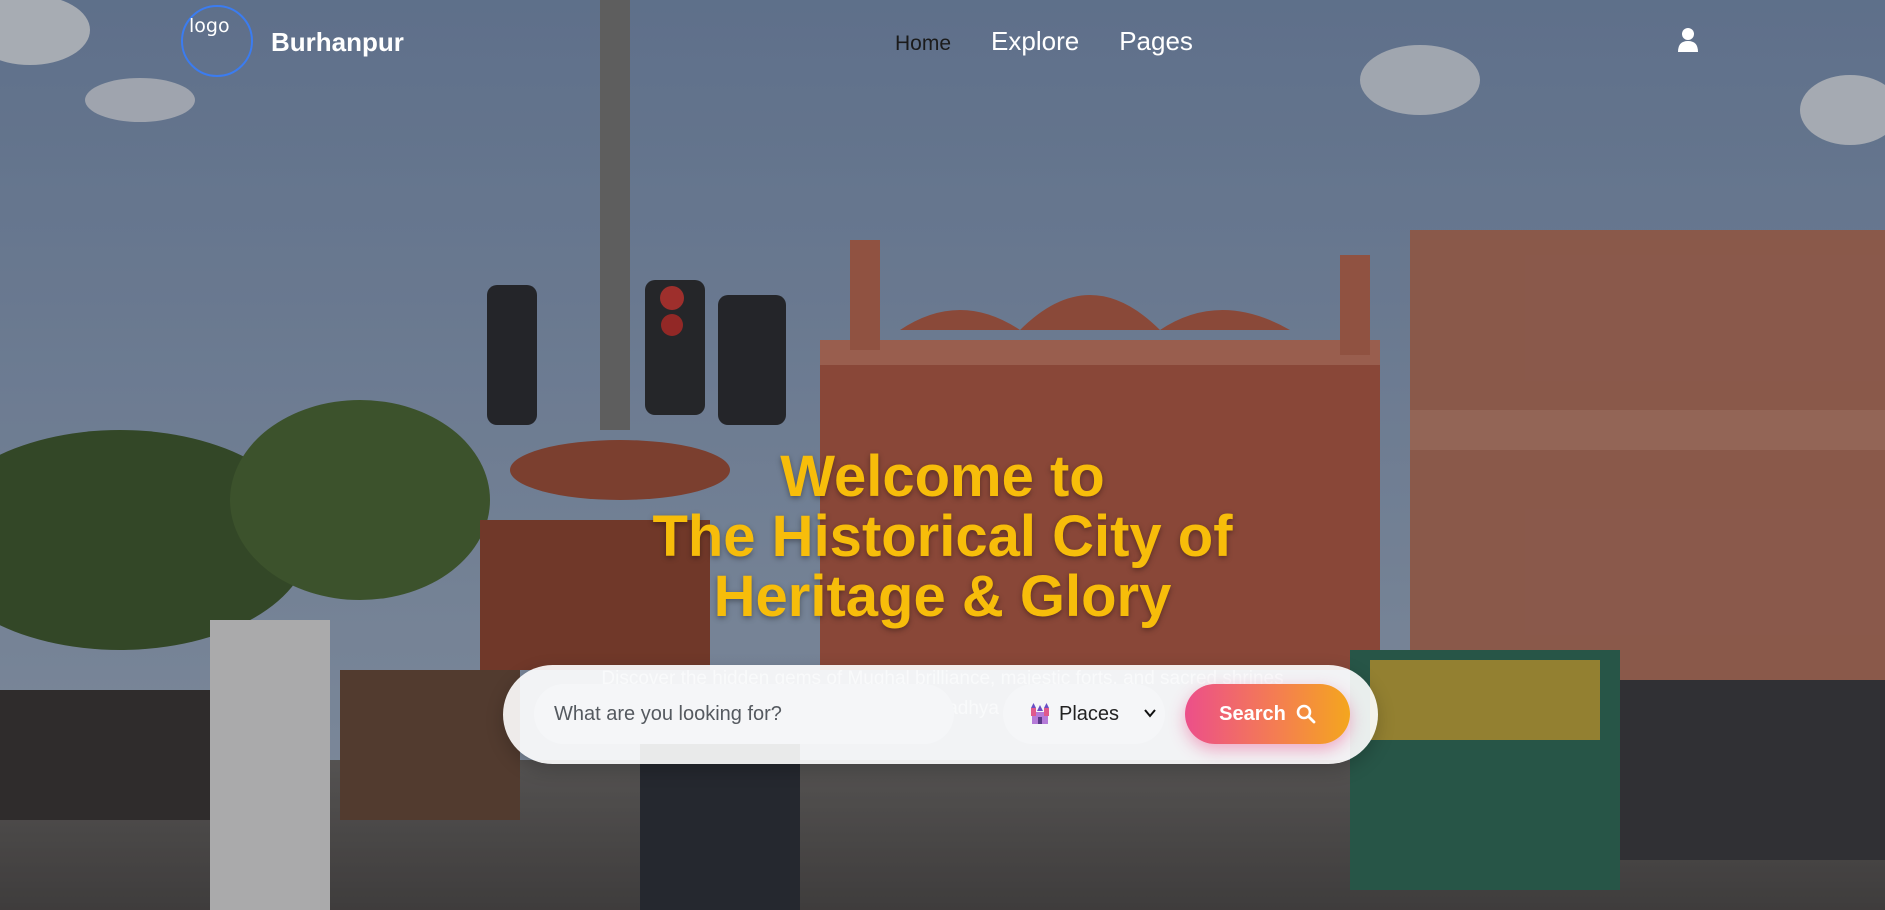  Describe the element at coordinates (744, 714) in the screenshot. I see `search-input` at that location.